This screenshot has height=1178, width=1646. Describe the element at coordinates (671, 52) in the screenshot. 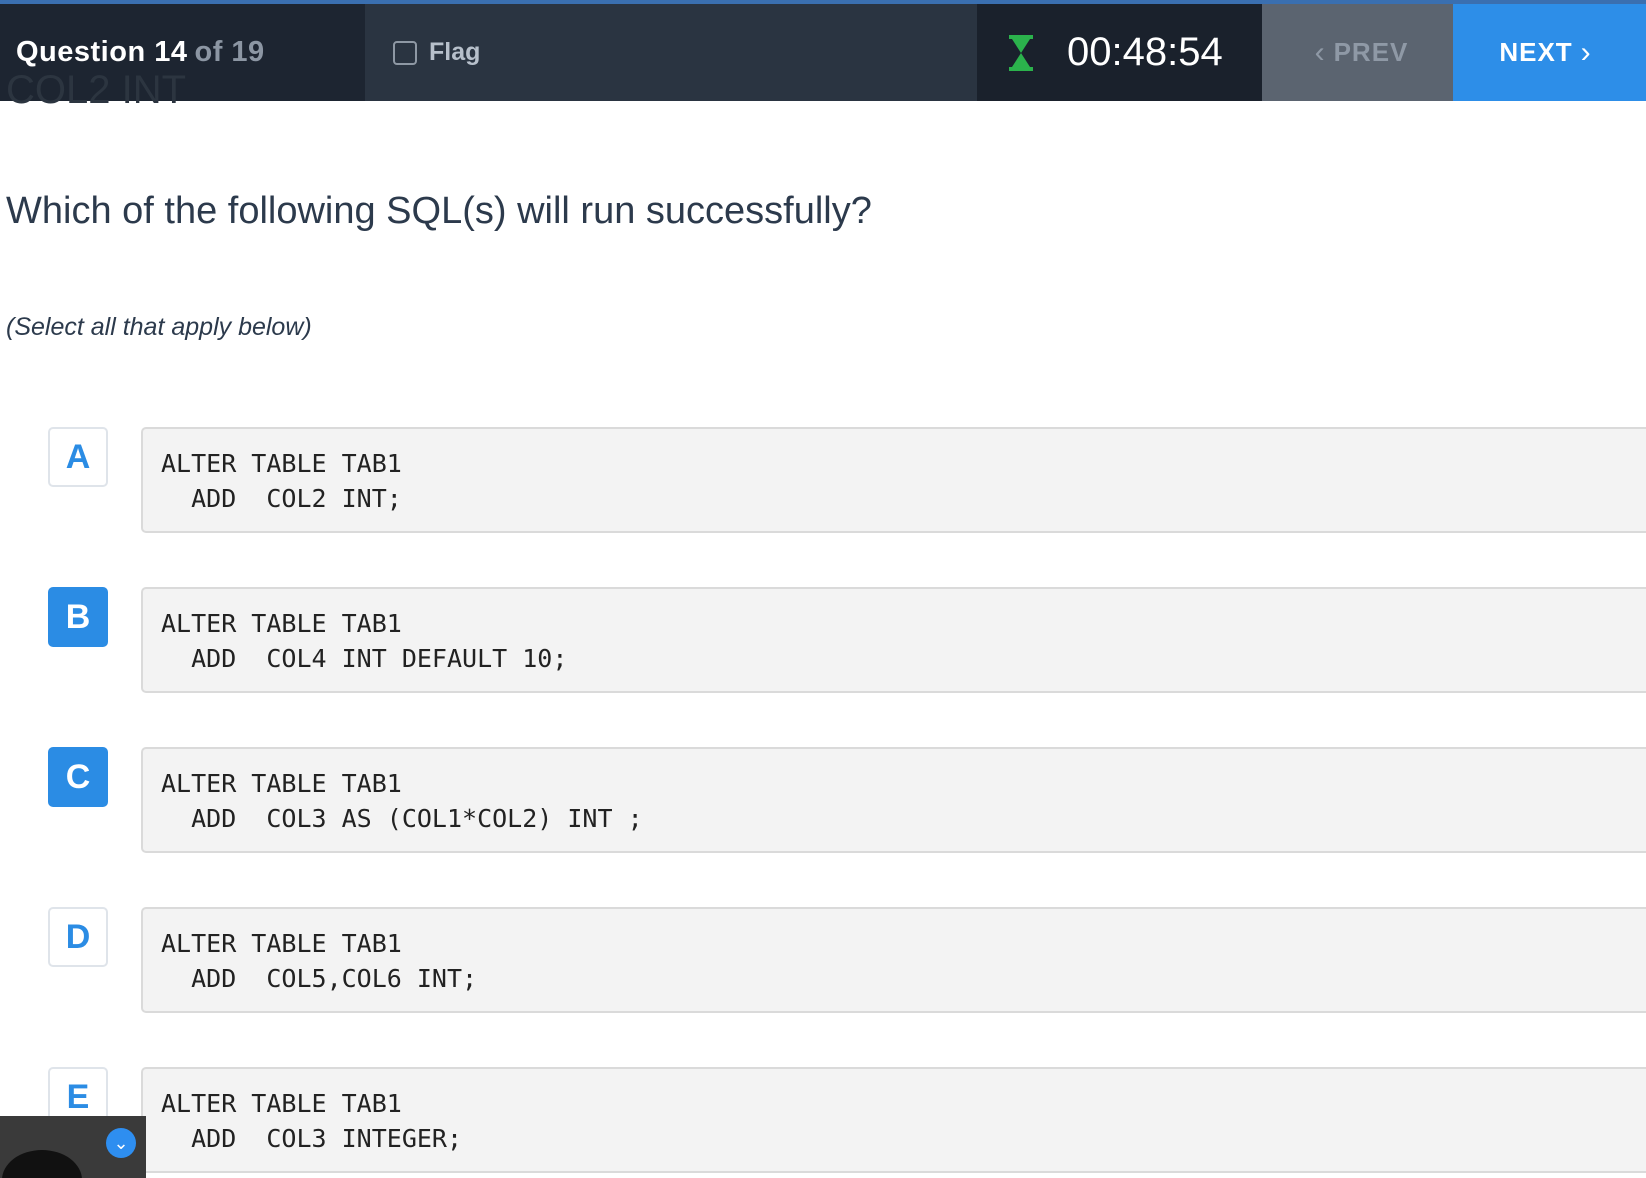

I see `flag-control: Flag` at that location.